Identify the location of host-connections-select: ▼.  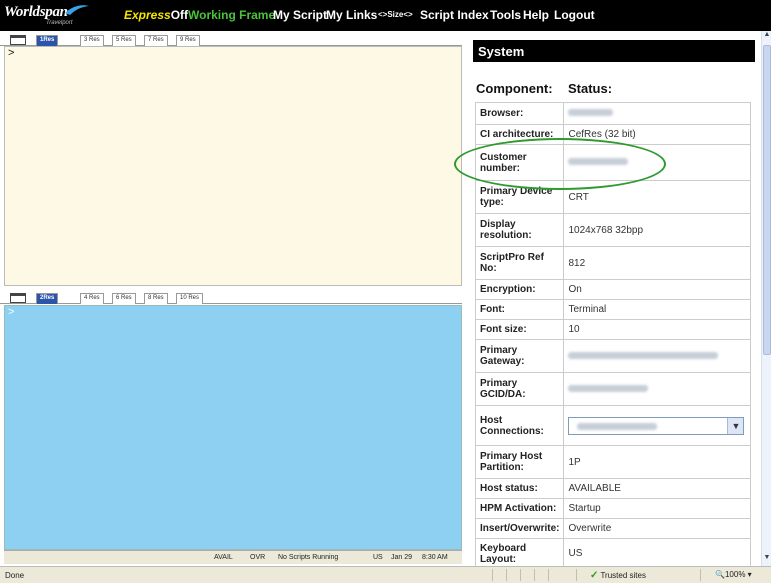
(656, 425).